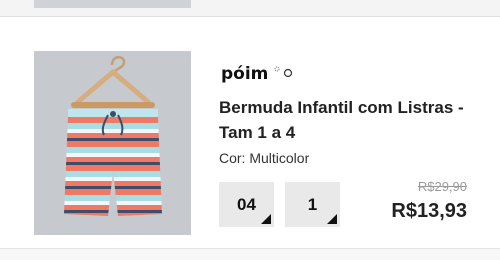 The height and width of the screenshot is (260, 500). I want to click on old-price: R$29,90, so click(442, 186).